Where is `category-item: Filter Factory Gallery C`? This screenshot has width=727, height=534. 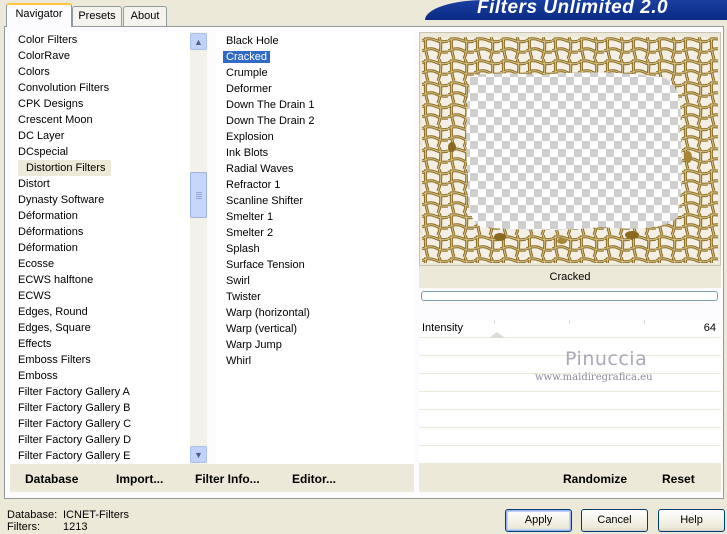 category-item: Filter Factory Gallery C is located at coordinates (100, 424).